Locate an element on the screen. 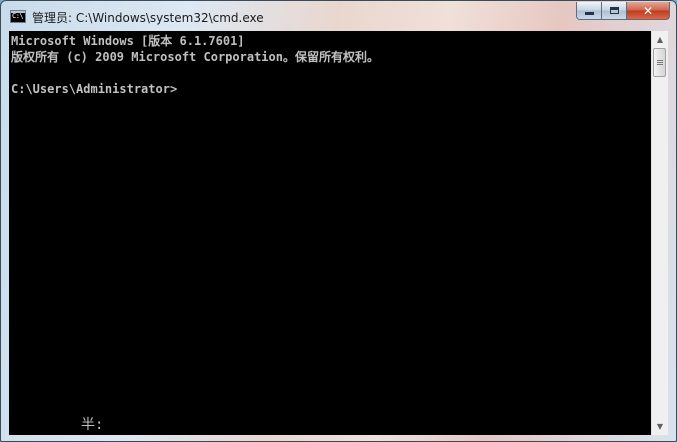 The width and height of the screenshot is (677, 442). close-icon: ✕ is located at coordinates (648, 10).